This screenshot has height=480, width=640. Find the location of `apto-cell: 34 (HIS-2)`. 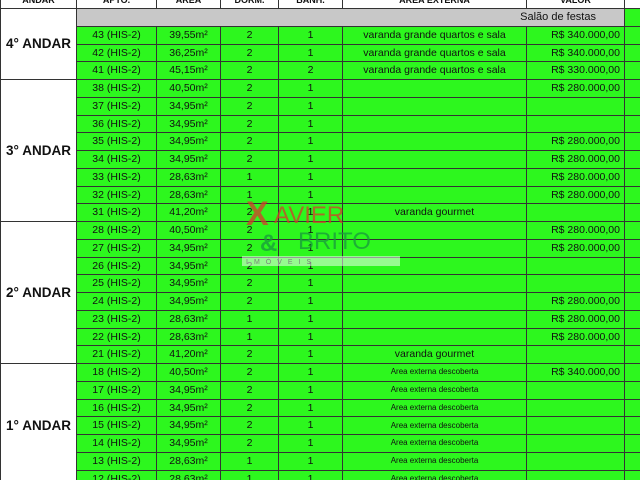

apto-cell: 34 (HIS-2) is located at coordinates (116, 159).